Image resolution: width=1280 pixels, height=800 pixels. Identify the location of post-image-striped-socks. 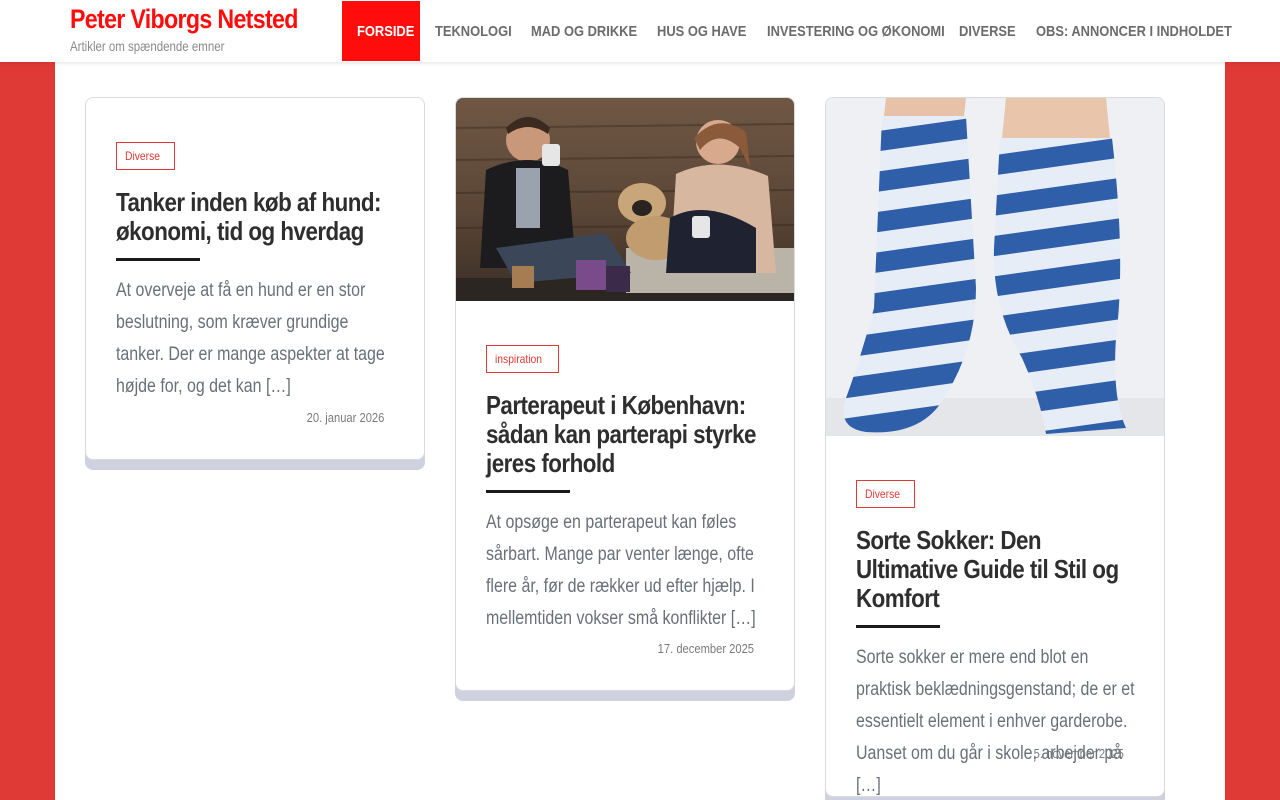
(995, 267).